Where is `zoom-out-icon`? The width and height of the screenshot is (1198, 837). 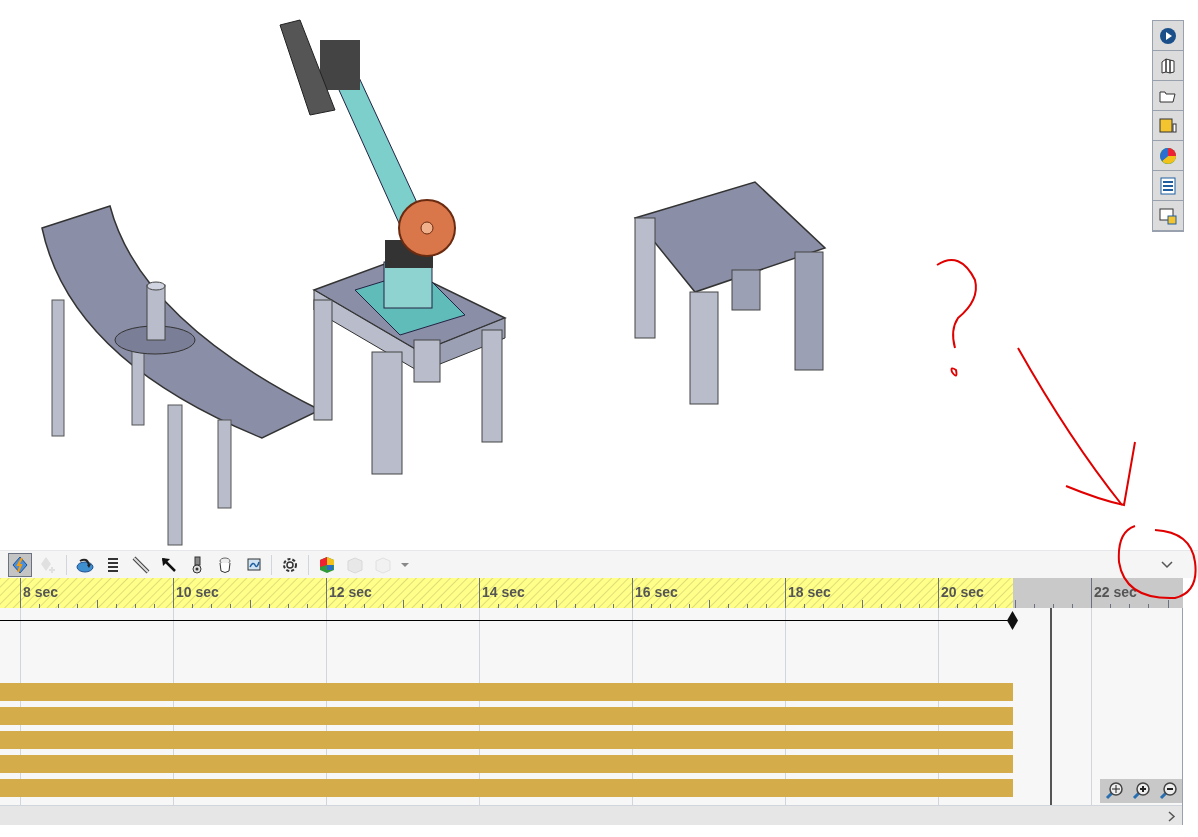
zoom-out-icon is located at coordinates (1168, 791).